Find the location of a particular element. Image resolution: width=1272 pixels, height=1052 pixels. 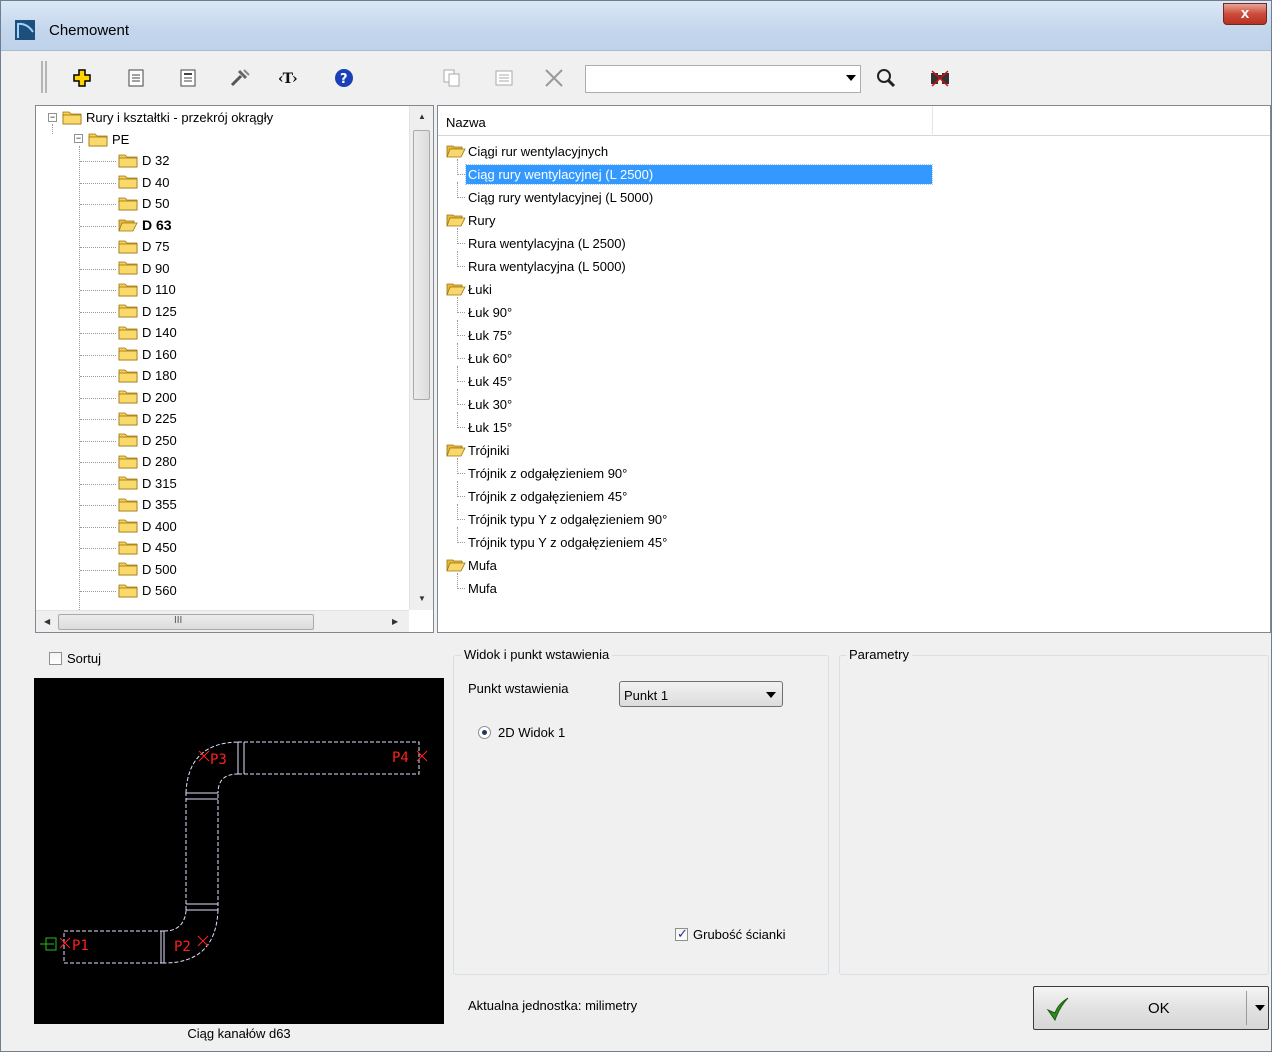

list-item: Łuk 90° is located at coordinates (490, 312).